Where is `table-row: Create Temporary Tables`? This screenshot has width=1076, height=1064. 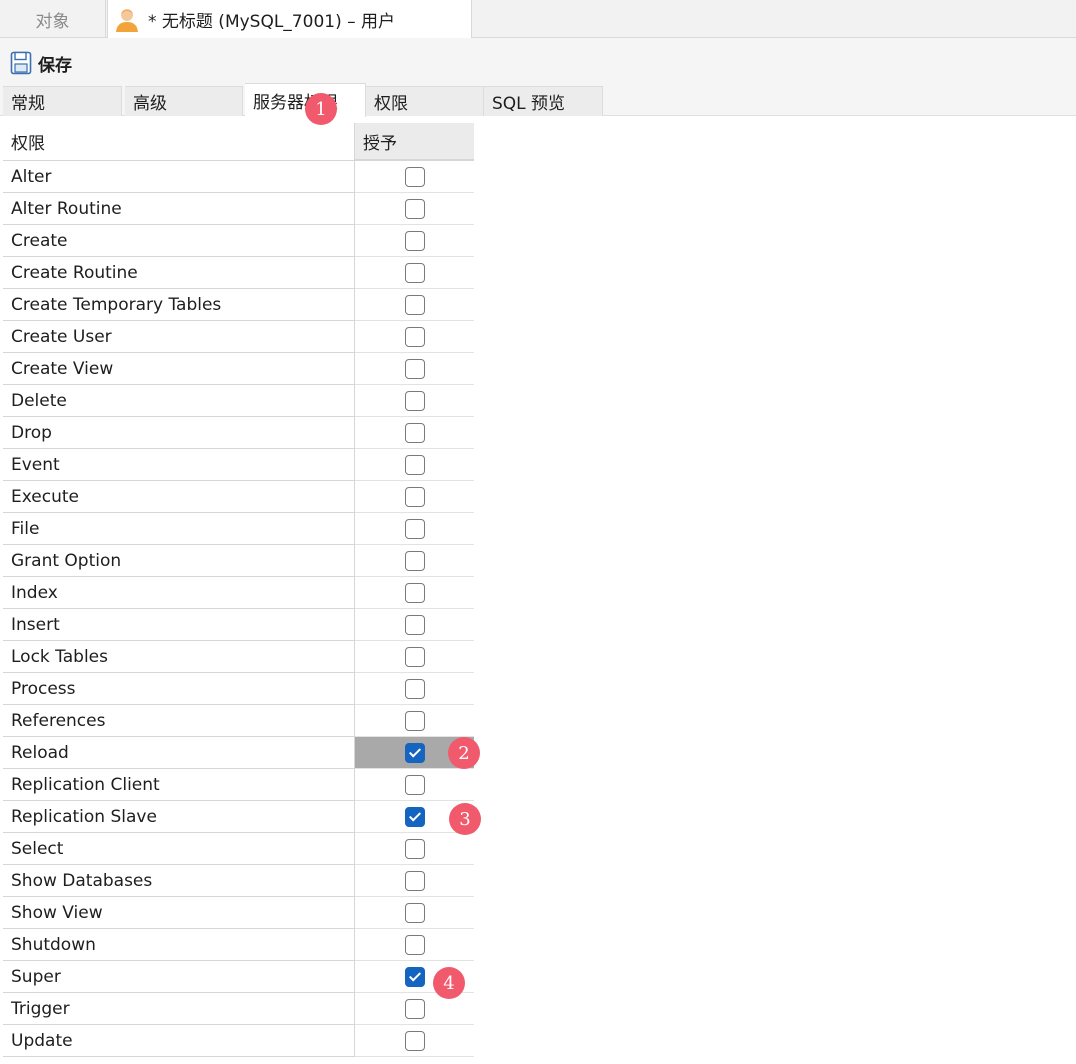
table-row: Create Temporary Tables is located at coordinates (238, 305).